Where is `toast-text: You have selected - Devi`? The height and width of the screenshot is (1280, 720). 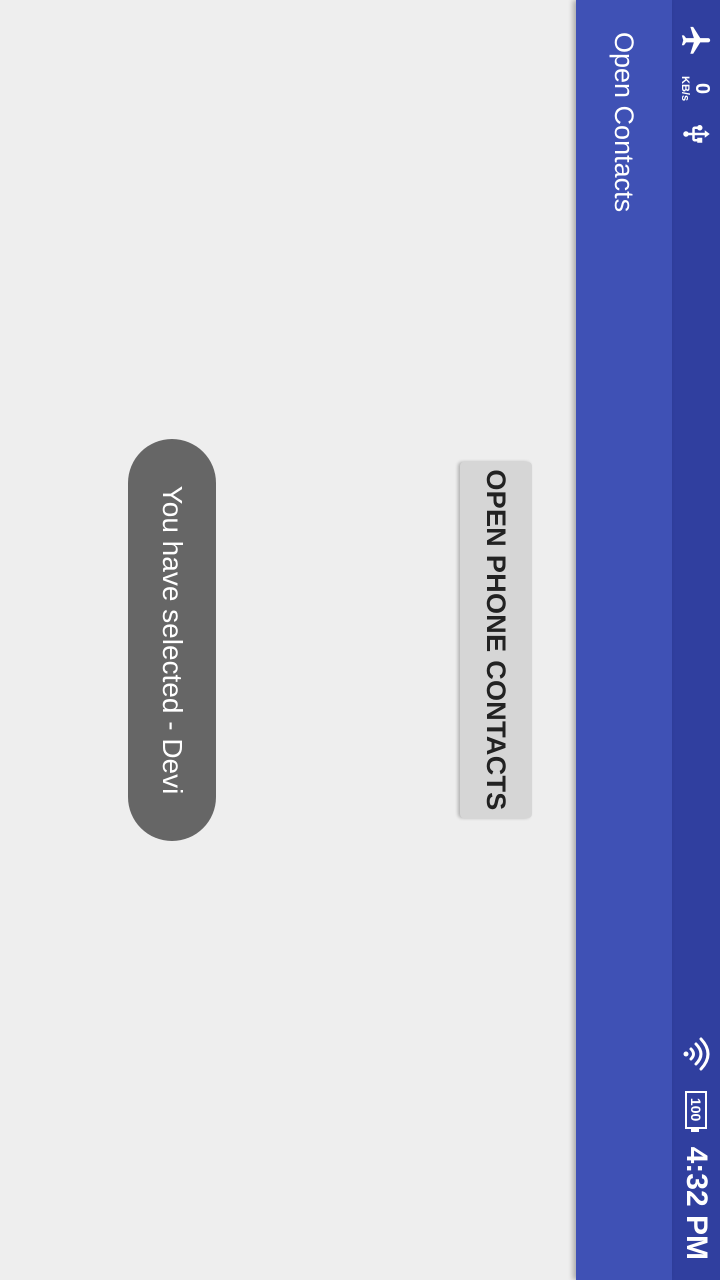 toast-text: You have selected - Devi is located at coordinates (172, 640).